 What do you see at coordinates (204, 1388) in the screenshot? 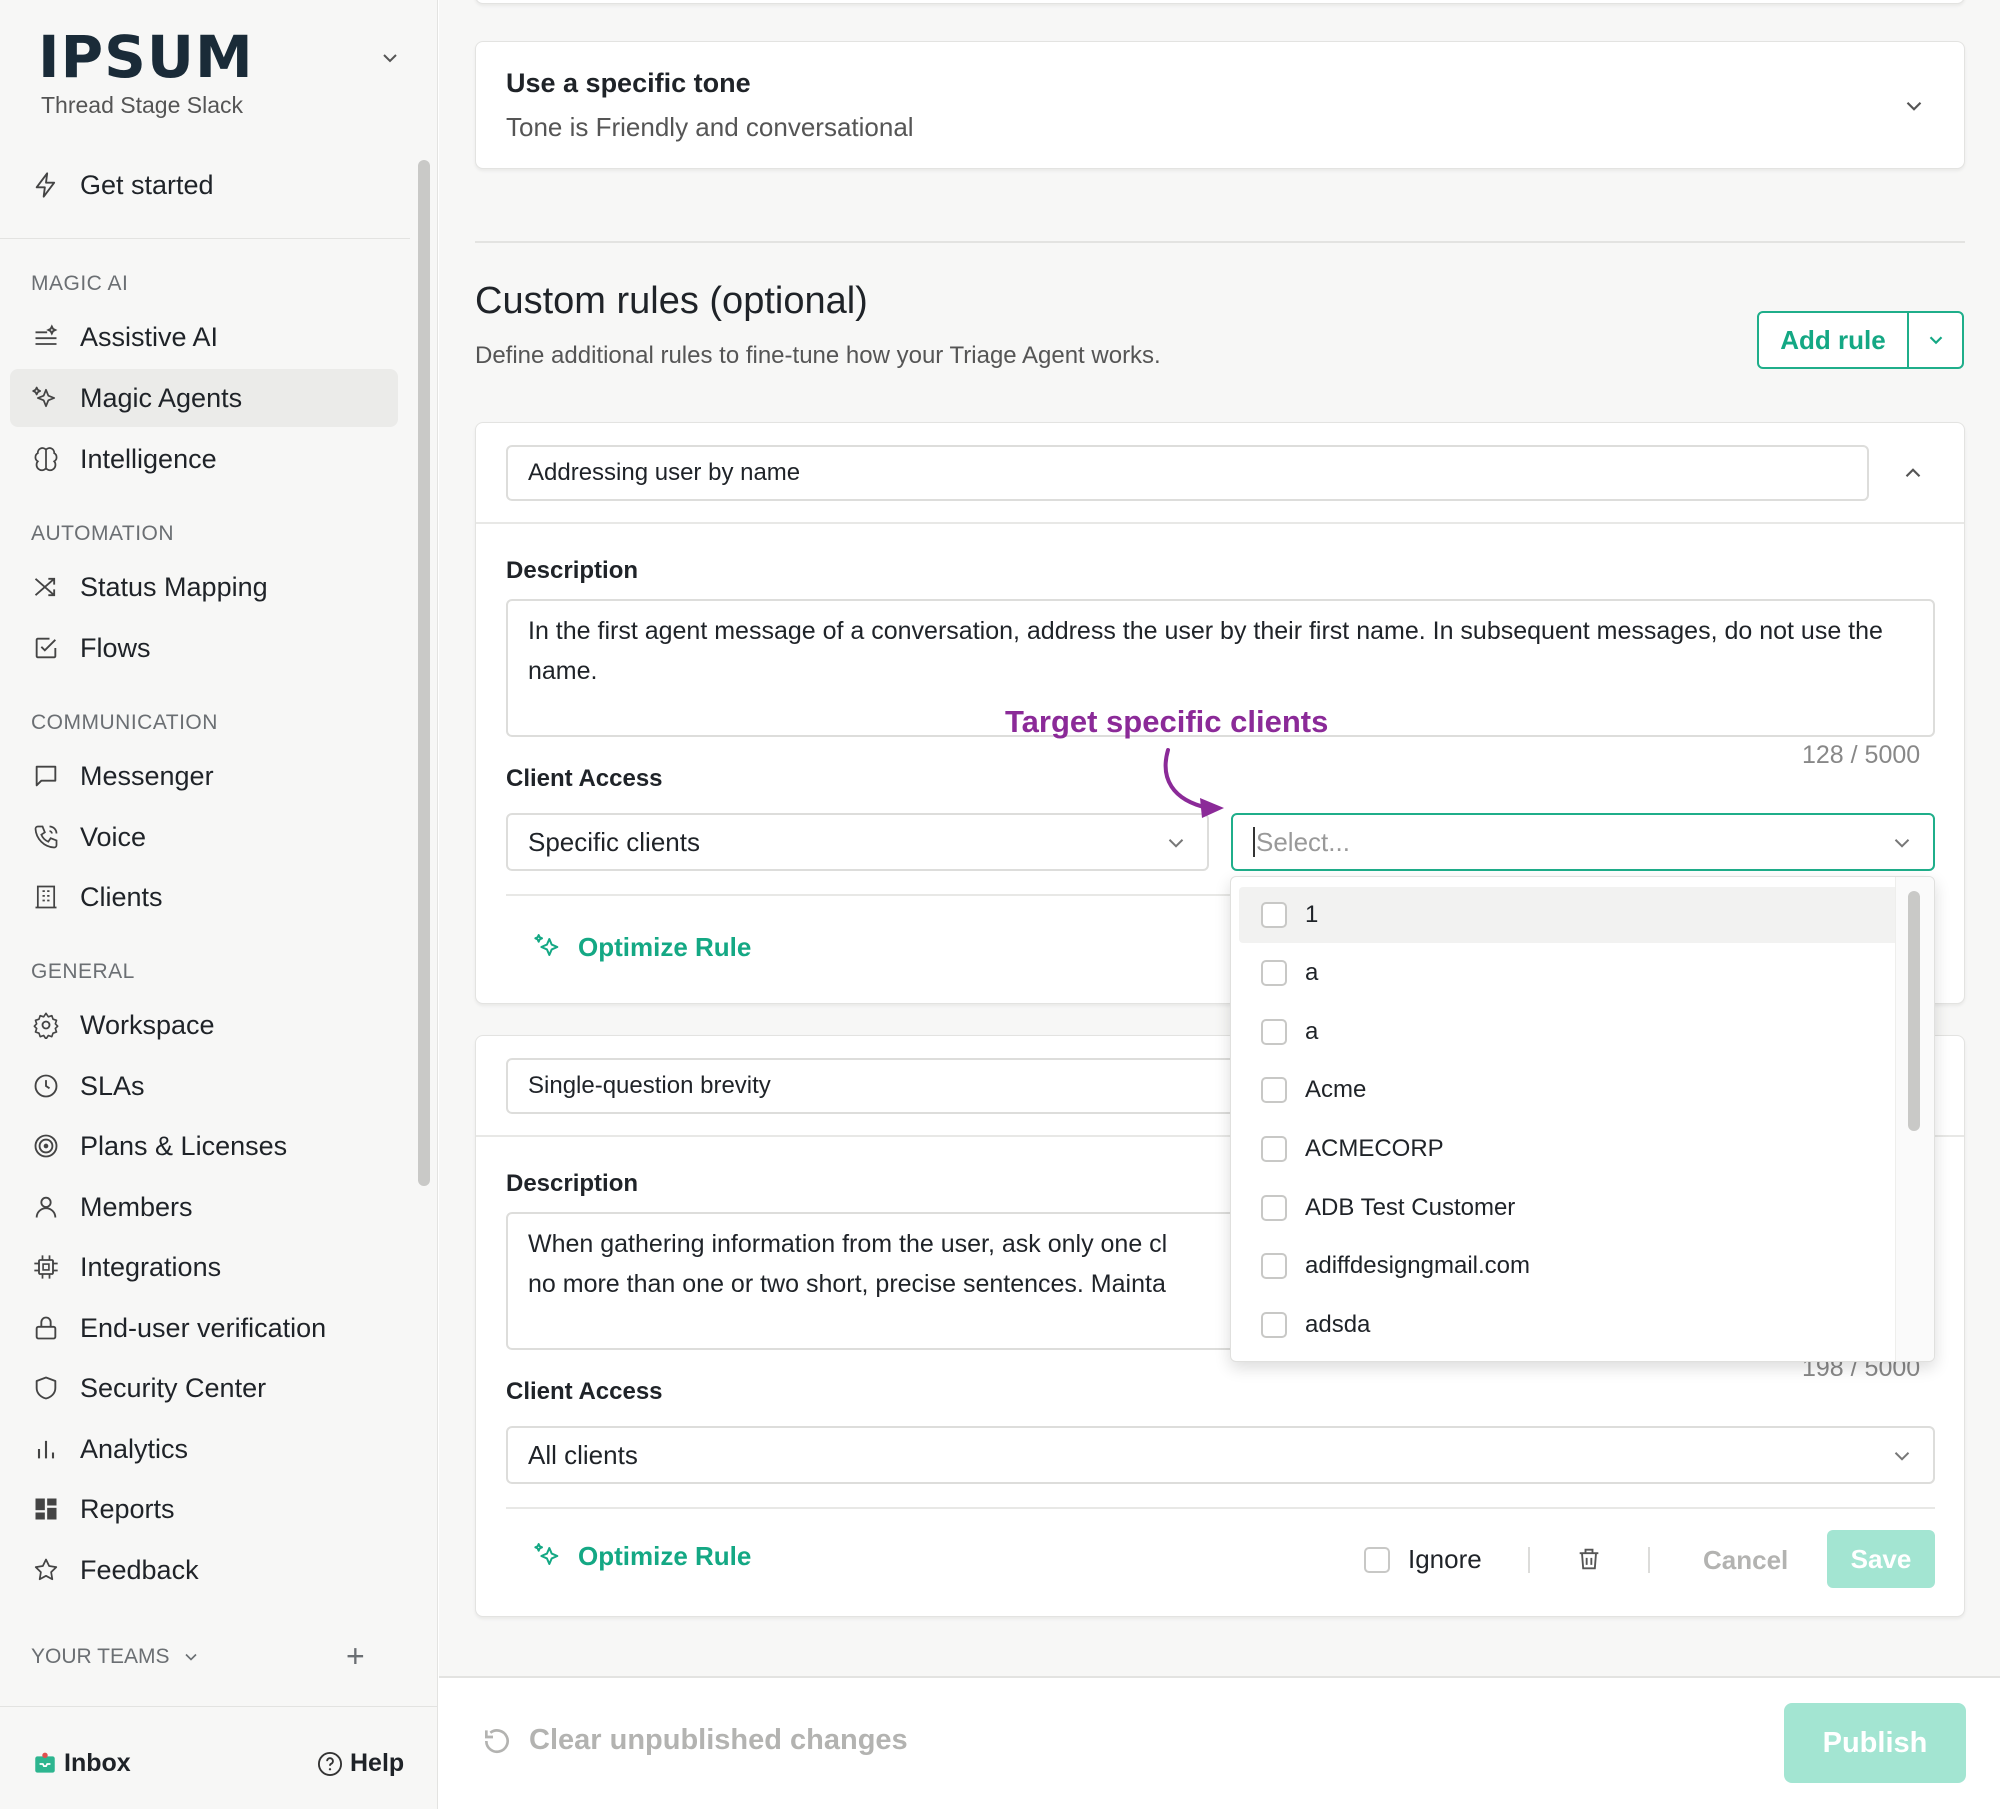
I see `sidebar-item-security-center: Security Center` at bounding box center [204, 1388].